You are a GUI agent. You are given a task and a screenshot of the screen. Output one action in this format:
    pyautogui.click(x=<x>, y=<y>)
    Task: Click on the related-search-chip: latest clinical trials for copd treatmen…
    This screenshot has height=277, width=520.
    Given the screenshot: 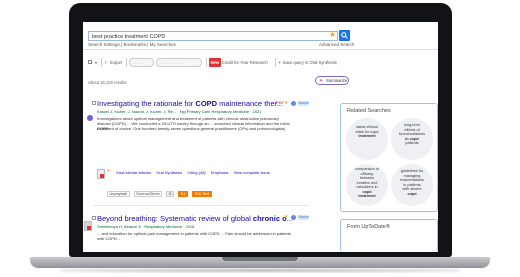 What is the action you would take?
    pyautogui.click(x=367, y=139)
    